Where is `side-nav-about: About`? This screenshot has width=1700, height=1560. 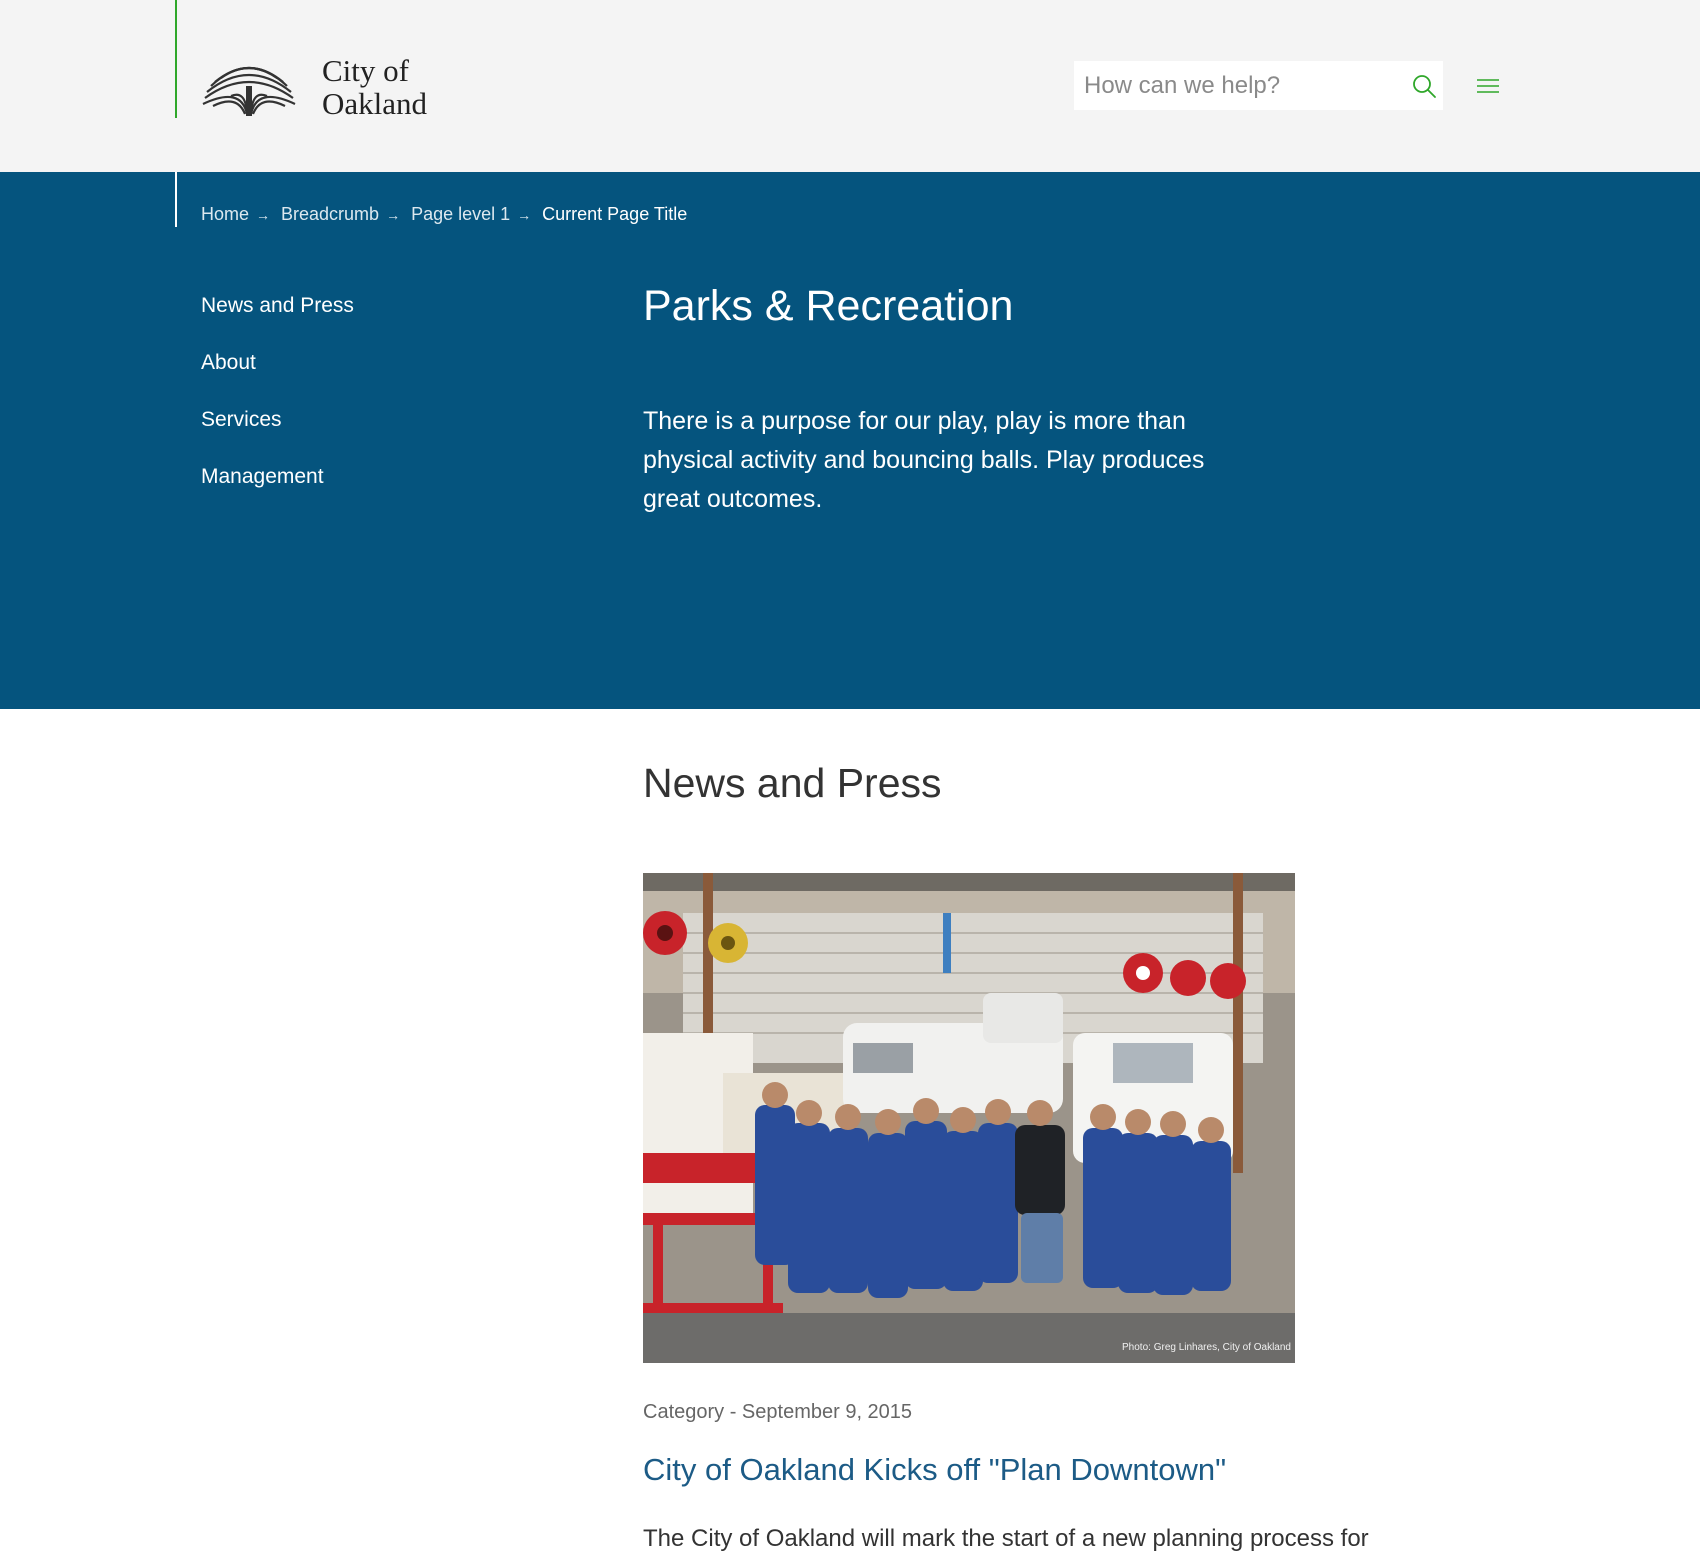
side-nav-about: About is located at coordinates (228, 362).